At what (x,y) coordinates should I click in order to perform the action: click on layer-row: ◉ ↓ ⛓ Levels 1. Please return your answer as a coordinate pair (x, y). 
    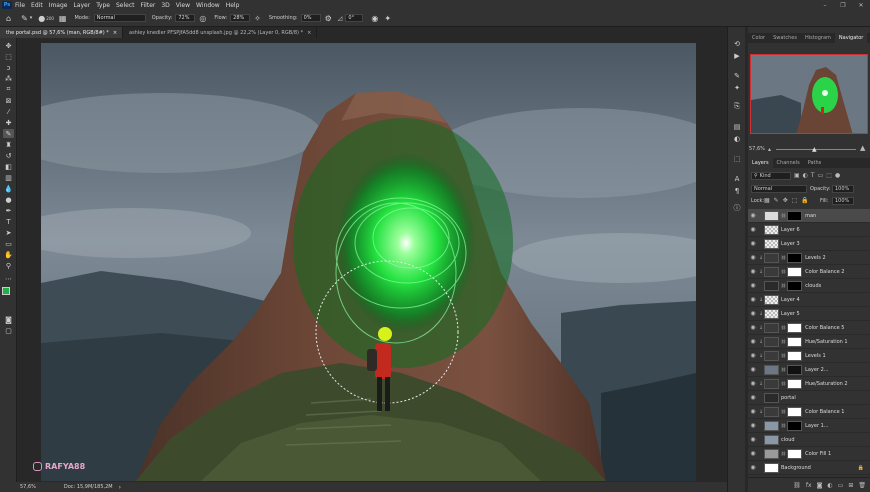
    Looking at the image, I should click on (809, 356).